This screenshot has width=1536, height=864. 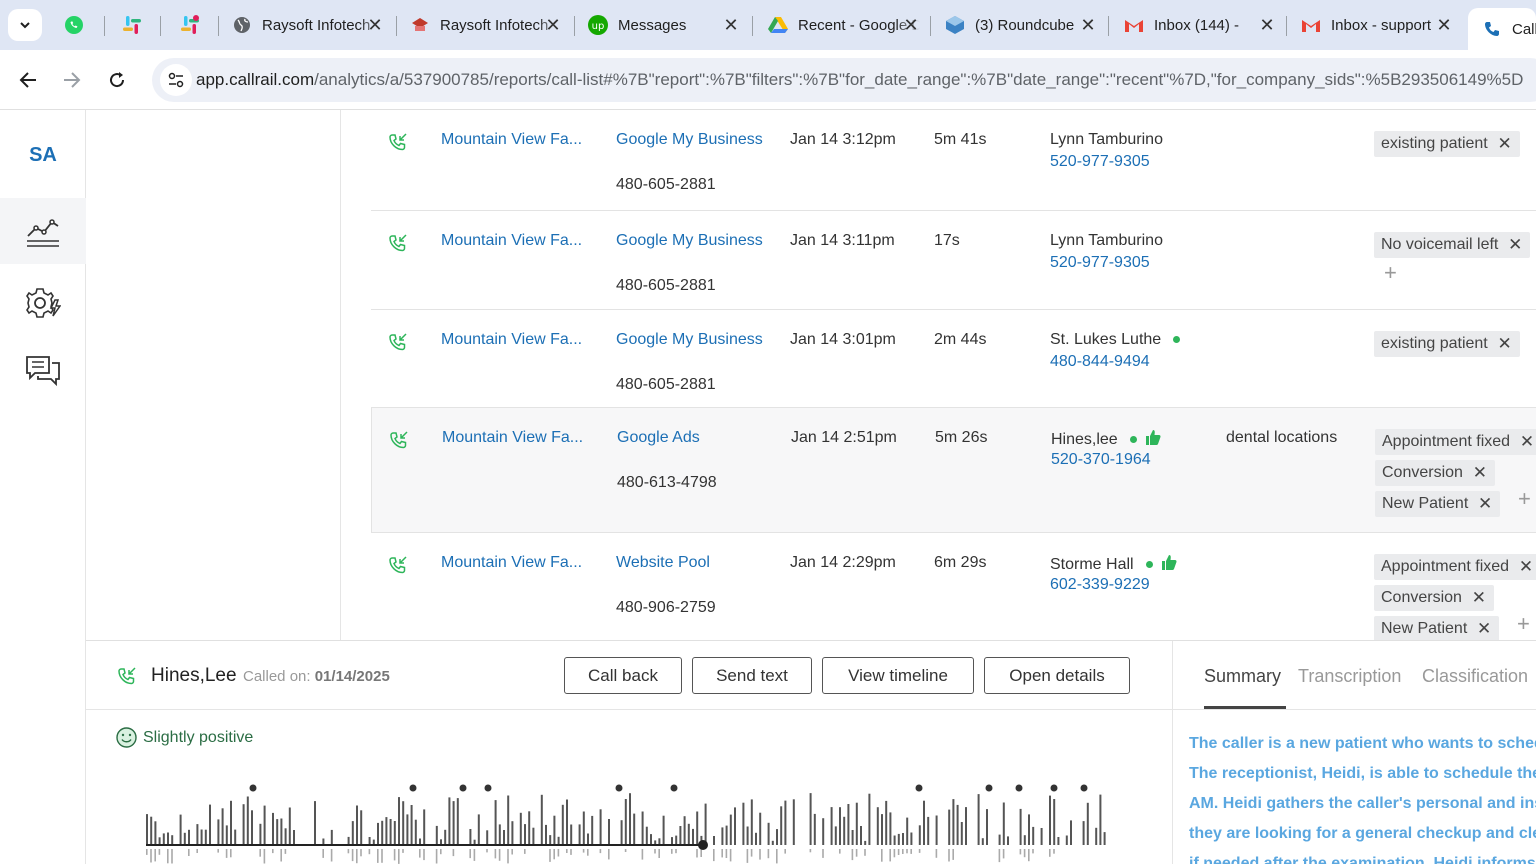 I want to click on source-link: Google Ads, so click(x=658, y=438).